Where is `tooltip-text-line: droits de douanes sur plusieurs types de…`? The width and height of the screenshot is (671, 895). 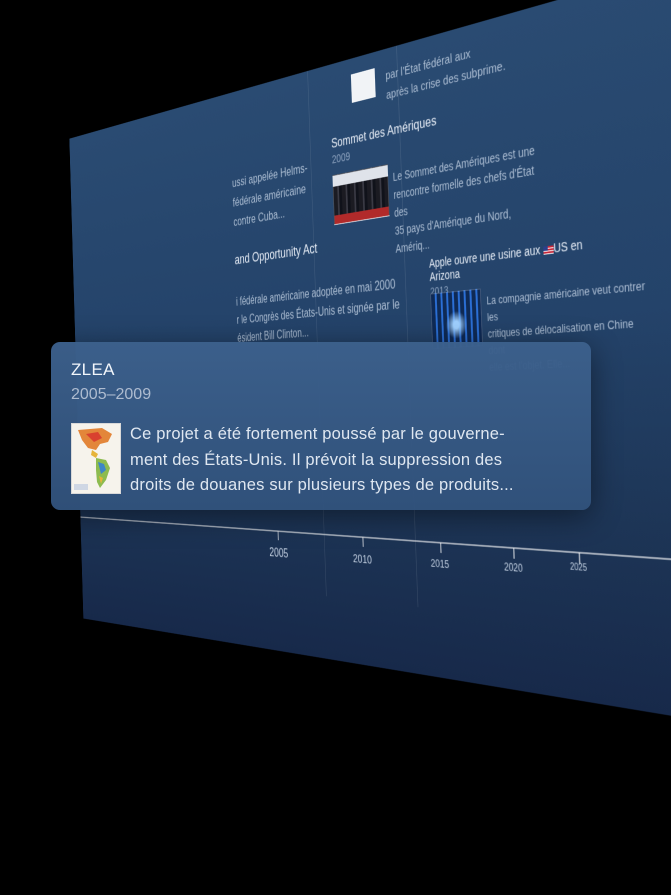 tooltip-text-line: droits de douanes sur plusieurs types de… is located at coordinates (322, 485).